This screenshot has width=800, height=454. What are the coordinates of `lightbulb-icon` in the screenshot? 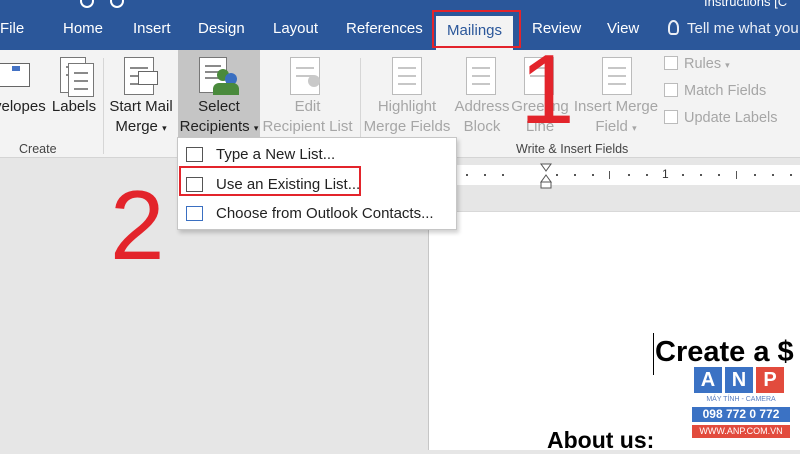 It's located at (673, 27).